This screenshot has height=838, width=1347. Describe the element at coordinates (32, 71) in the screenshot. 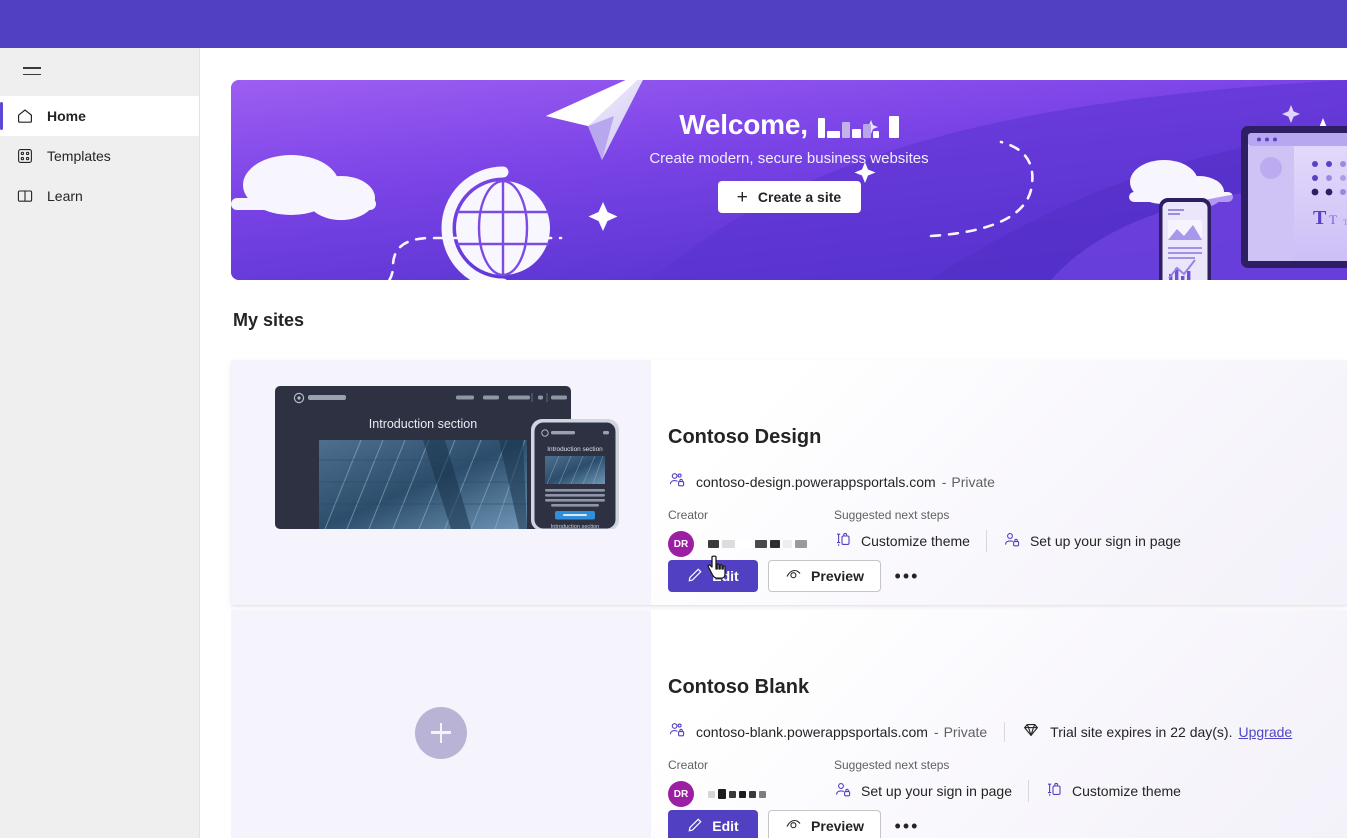

I see `hamburger-menu-icon` at that location.